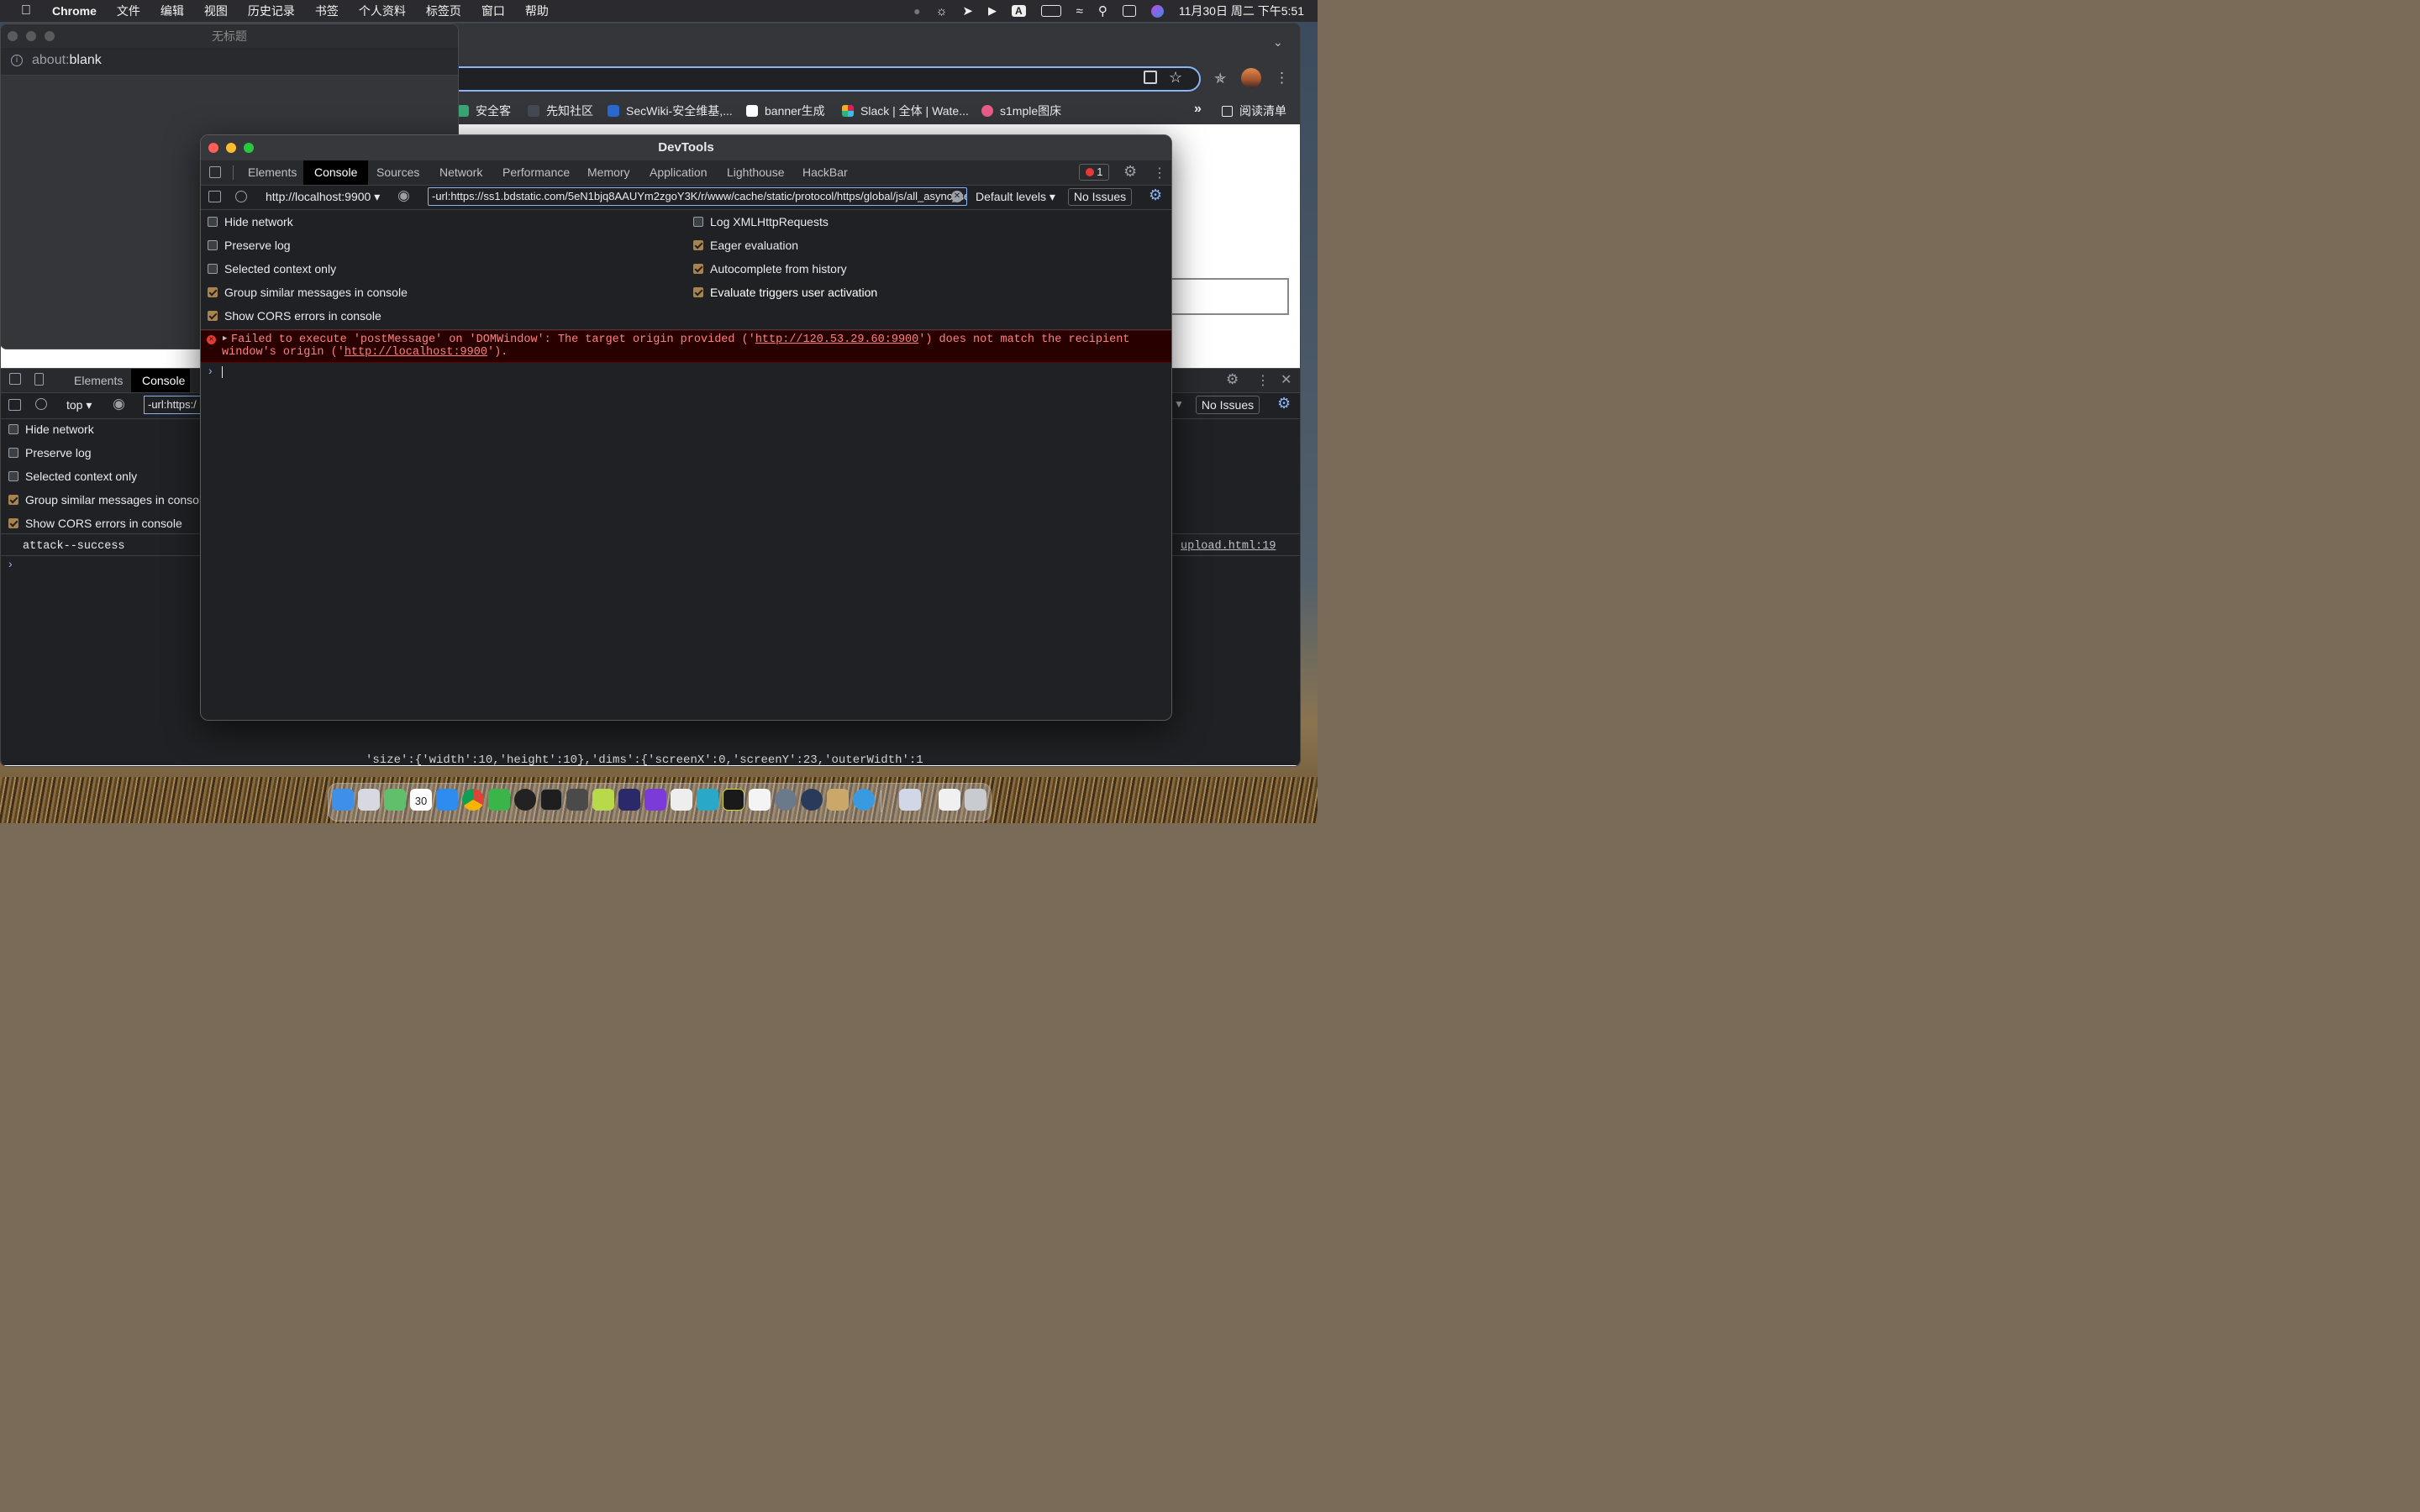 The height and width of the screenshot is (1512, 2420). What do you see at coordinates (11, 563) in the screenshot?
I see `console-prompt-icon: ›` at bounding box center [11, 563].